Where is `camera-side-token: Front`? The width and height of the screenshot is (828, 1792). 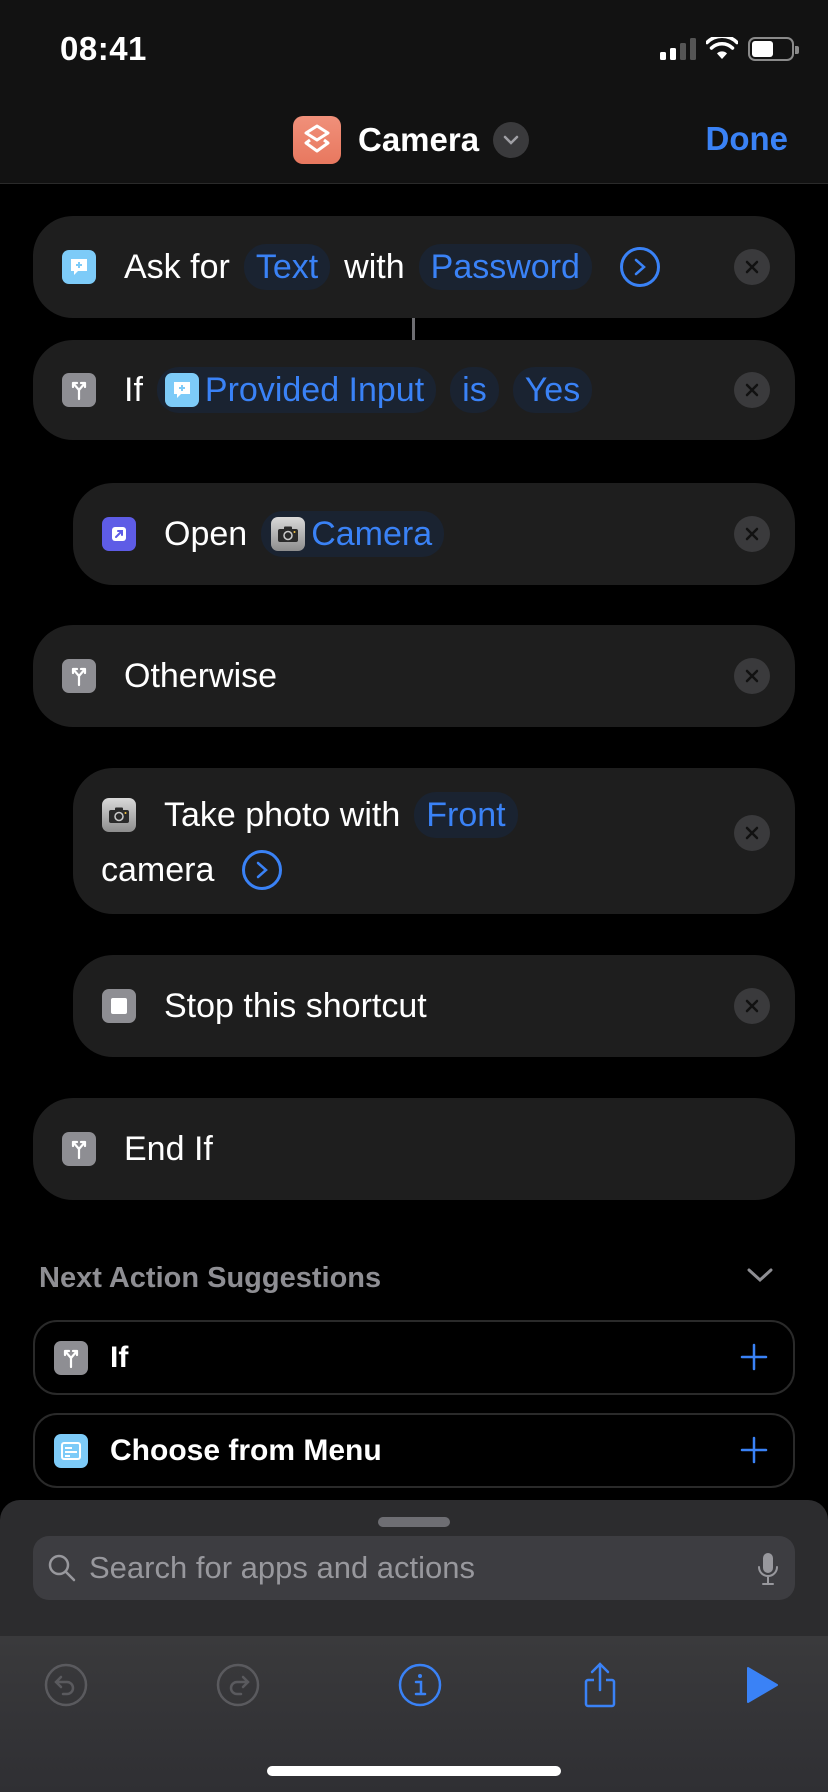 camera-side-token: Front is located at coordinates (466, 815).